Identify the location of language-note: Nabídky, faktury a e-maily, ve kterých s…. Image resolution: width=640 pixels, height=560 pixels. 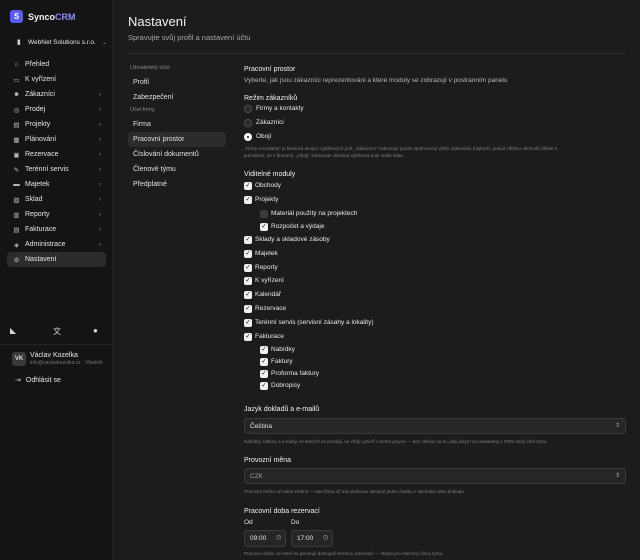
(396, 441).